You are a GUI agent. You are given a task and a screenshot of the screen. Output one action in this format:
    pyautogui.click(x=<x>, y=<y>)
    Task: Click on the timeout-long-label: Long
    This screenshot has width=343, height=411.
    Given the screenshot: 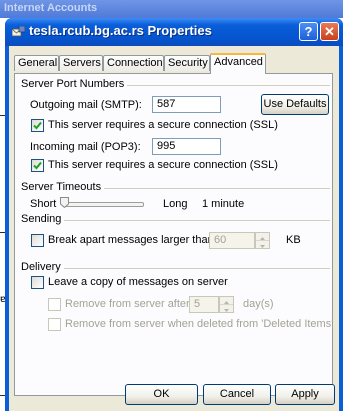 What is the action you would take?
    pyautogui.click(x=175, y=204)
    